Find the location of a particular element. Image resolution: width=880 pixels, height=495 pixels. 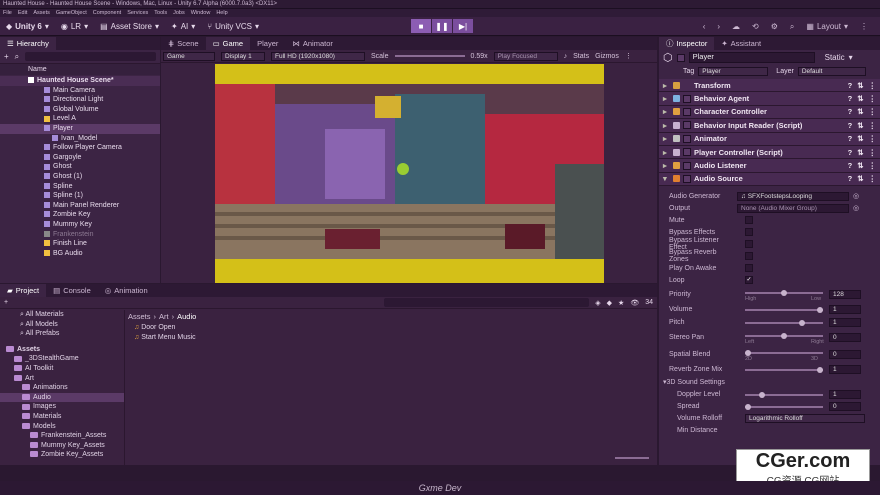

hierarchy-item: BG Audio is located at coordinates (80, 254).